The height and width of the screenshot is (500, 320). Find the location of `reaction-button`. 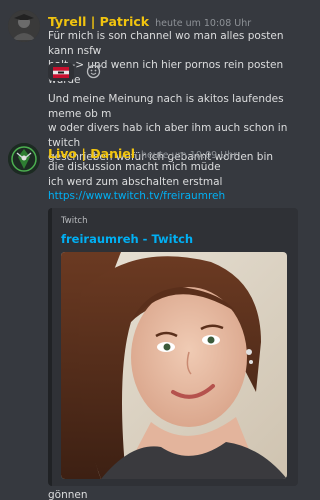

reaction-button is located at coordinates (61, 72).